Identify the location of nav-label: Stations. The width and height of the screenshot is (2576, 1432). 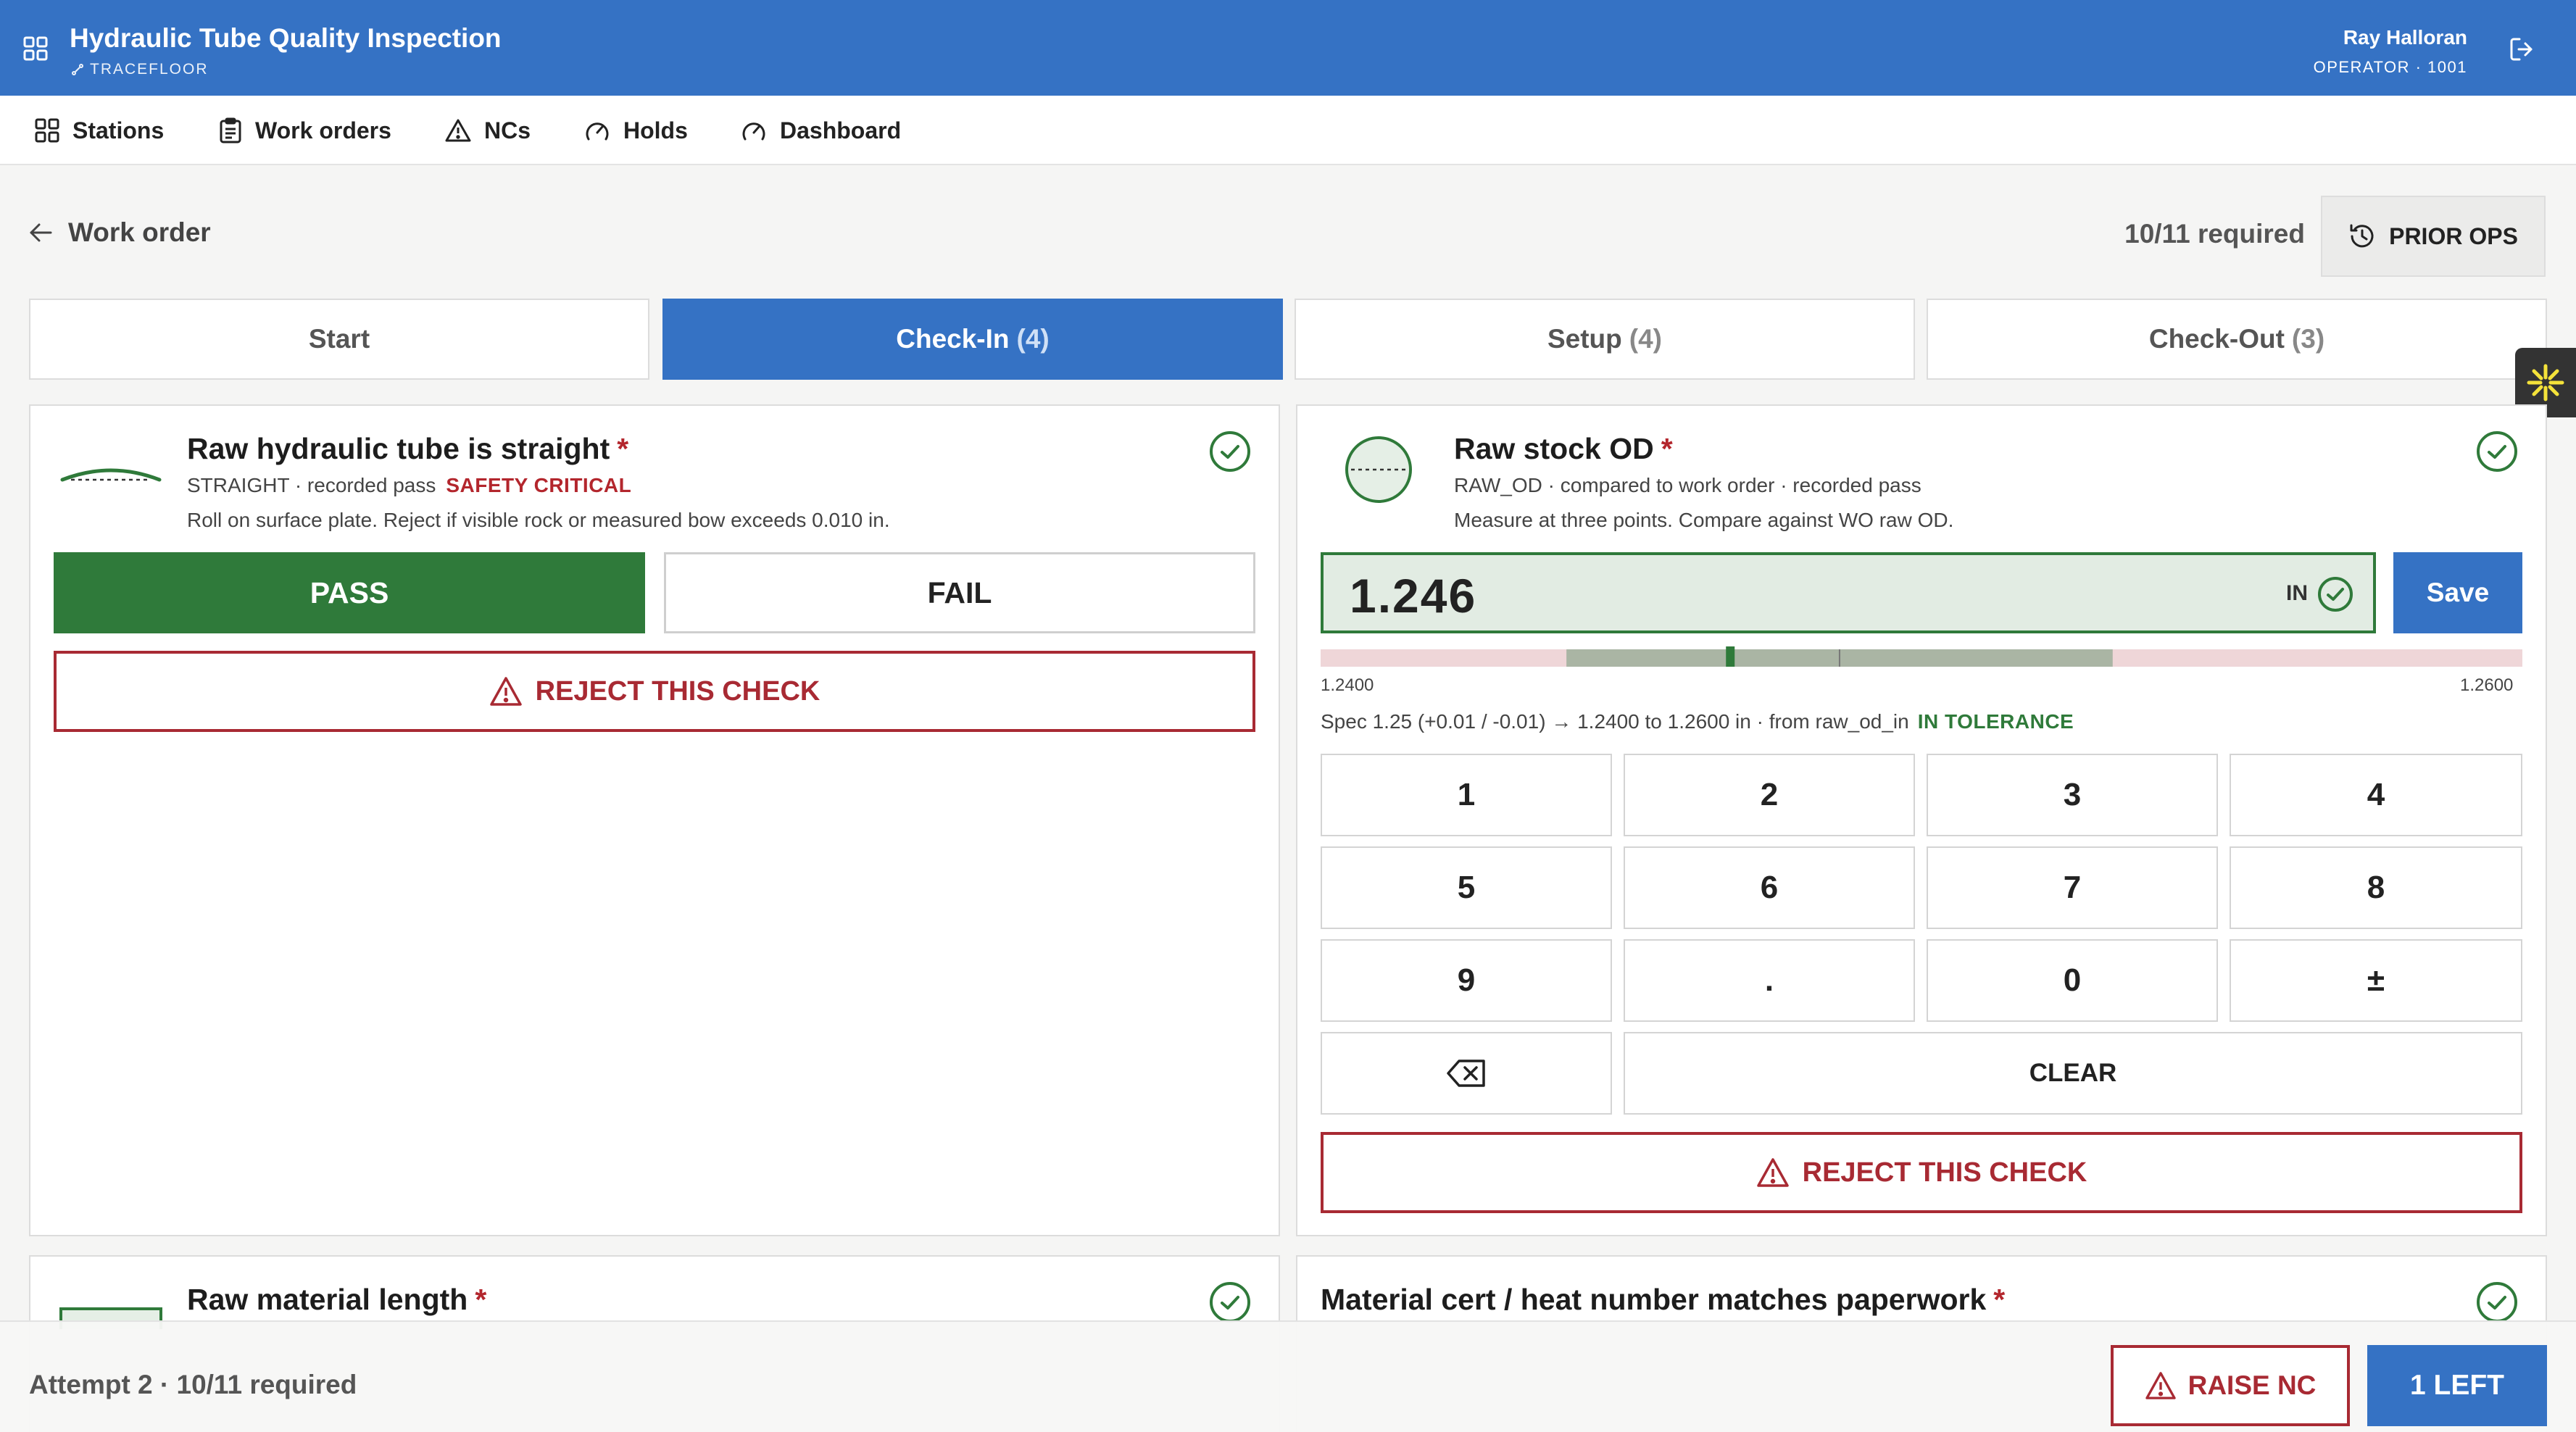
(118, 130).